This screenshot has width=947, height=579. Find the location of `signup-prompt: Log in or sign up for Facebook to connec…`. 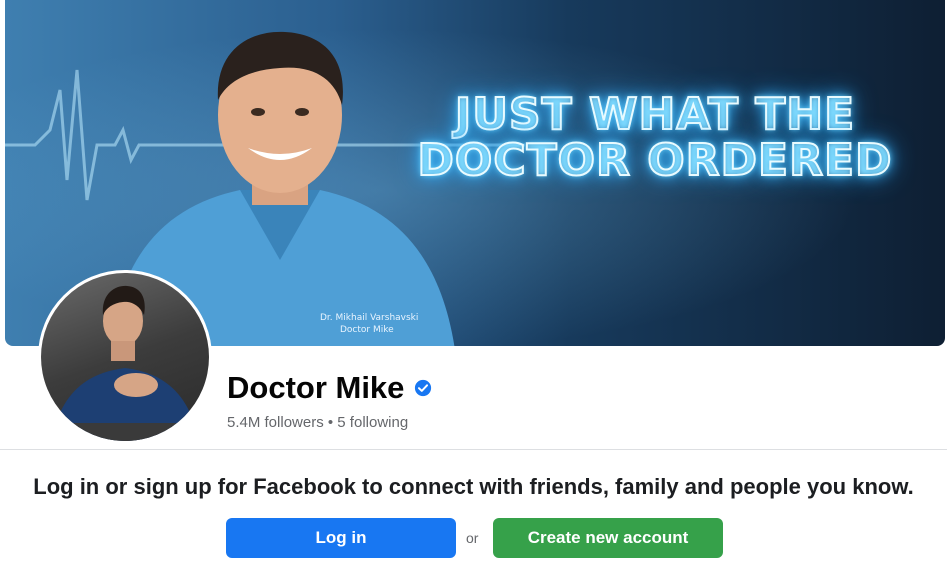

signup-prompt: Log in or sign up for Facebook to connec… is located at coordinates (473, 486).